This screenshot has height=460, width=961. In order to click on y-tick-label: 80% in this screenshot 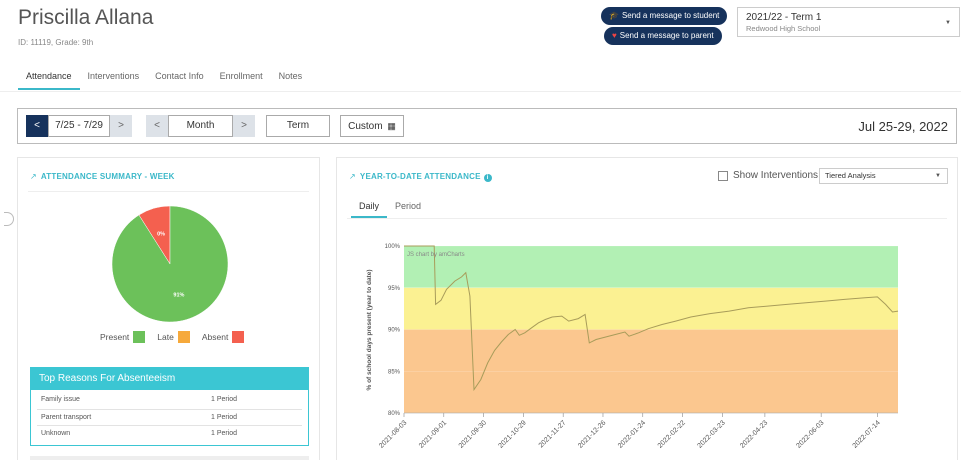, I will do `click(394, 414)`.